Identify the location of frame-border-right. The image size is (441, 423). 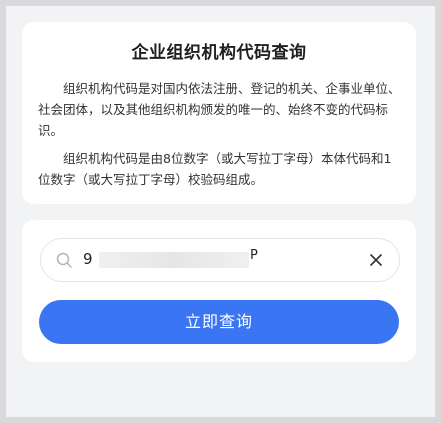
(438, 211).